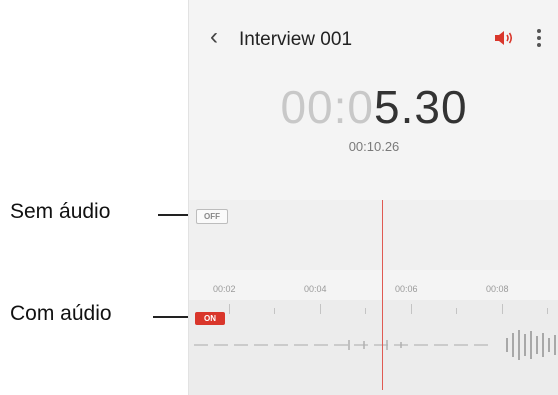  I want to click on timeline-label: 00:06, so click(406, 289).